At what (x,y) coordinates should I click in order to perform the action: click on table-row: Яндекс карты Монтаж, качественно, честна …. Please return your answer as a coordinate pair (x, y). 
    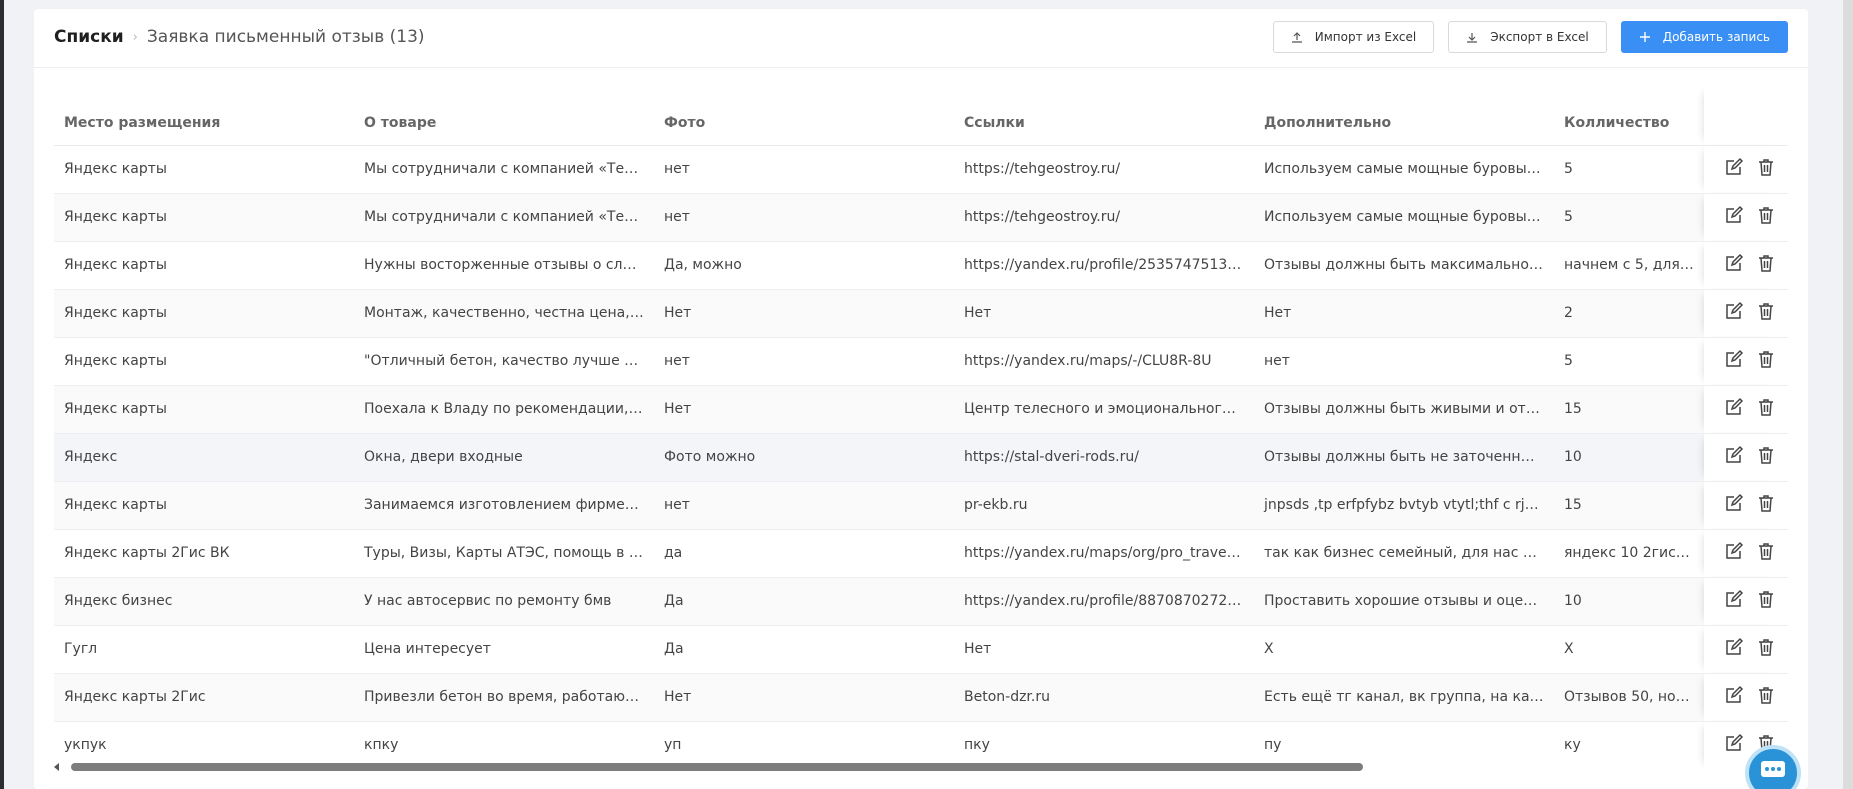
    Looking at the image, I should click on (921, 313).